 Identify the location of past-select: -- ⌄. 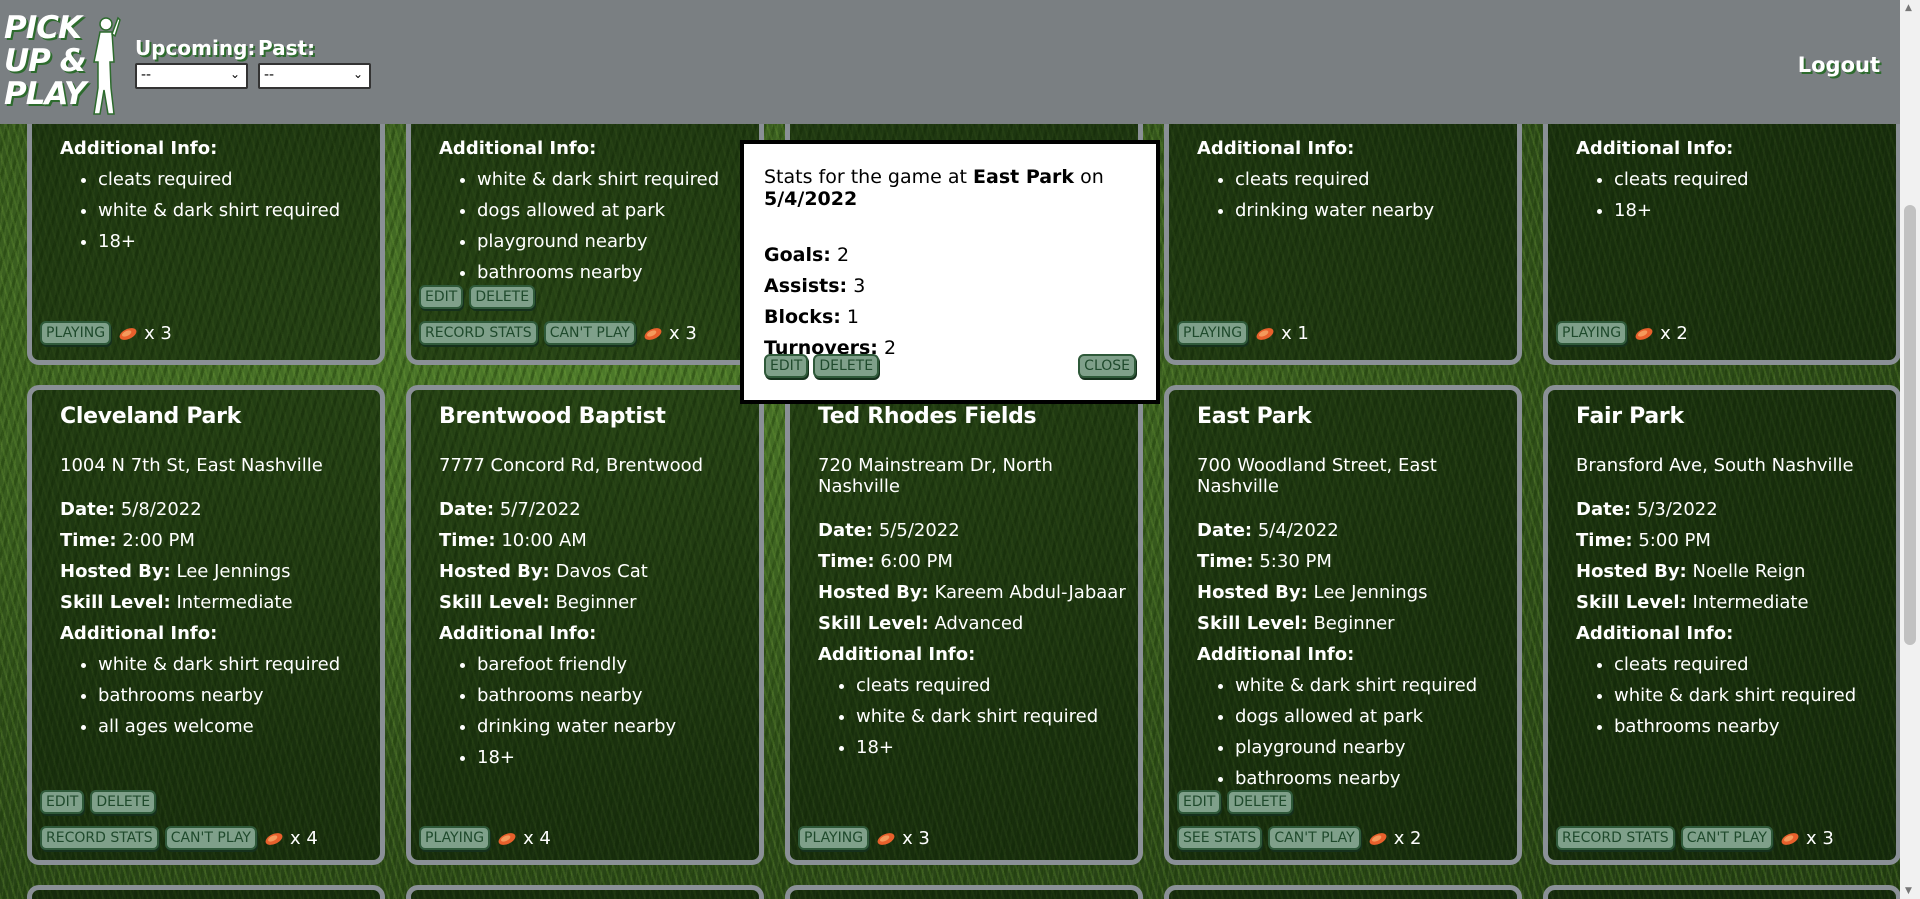
(314, 76).